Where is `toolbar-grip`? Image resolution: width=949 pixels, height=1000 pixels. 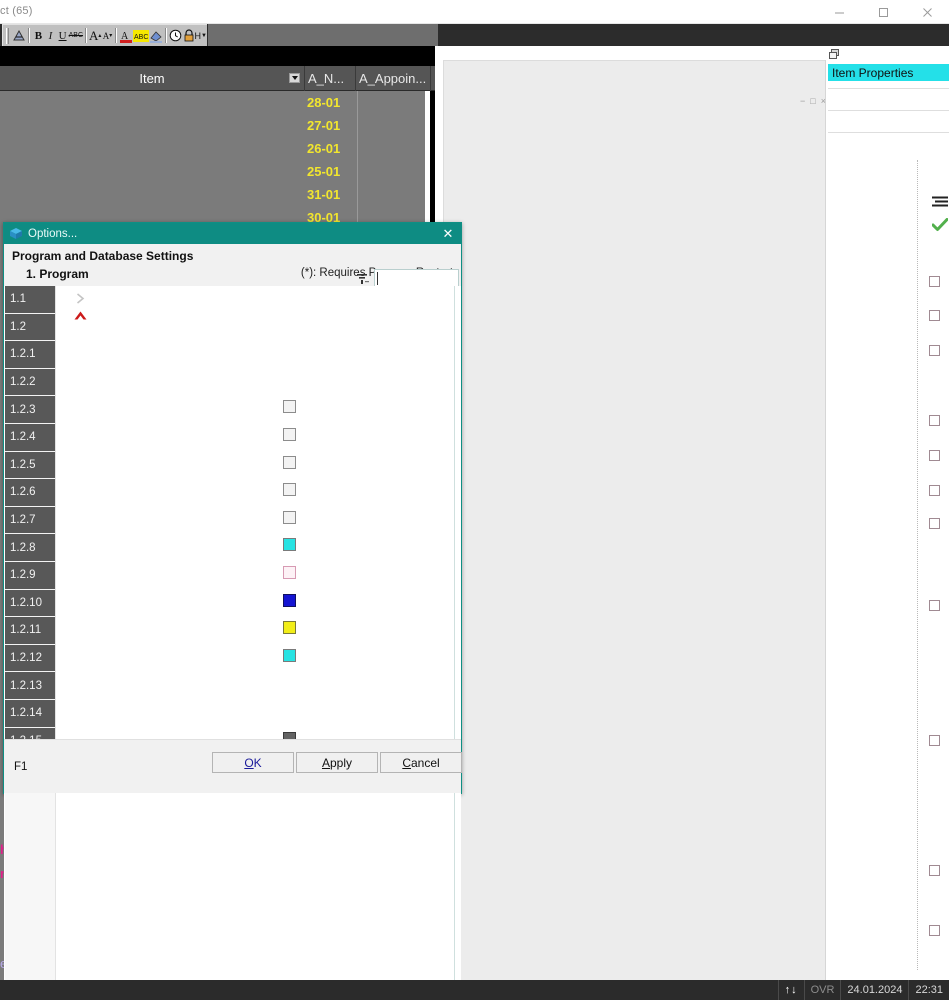
toolbar-grip is located at coordinates (8, 35).